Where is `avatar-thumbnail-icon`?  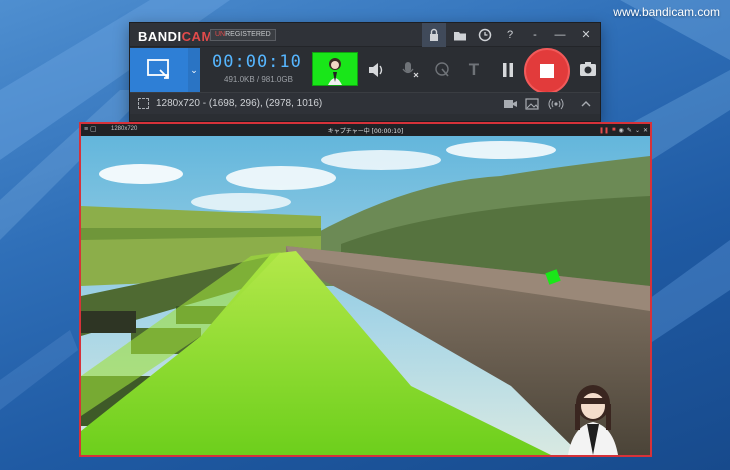
avatar-thumbnail-icon is located at coordinates (335, 71).